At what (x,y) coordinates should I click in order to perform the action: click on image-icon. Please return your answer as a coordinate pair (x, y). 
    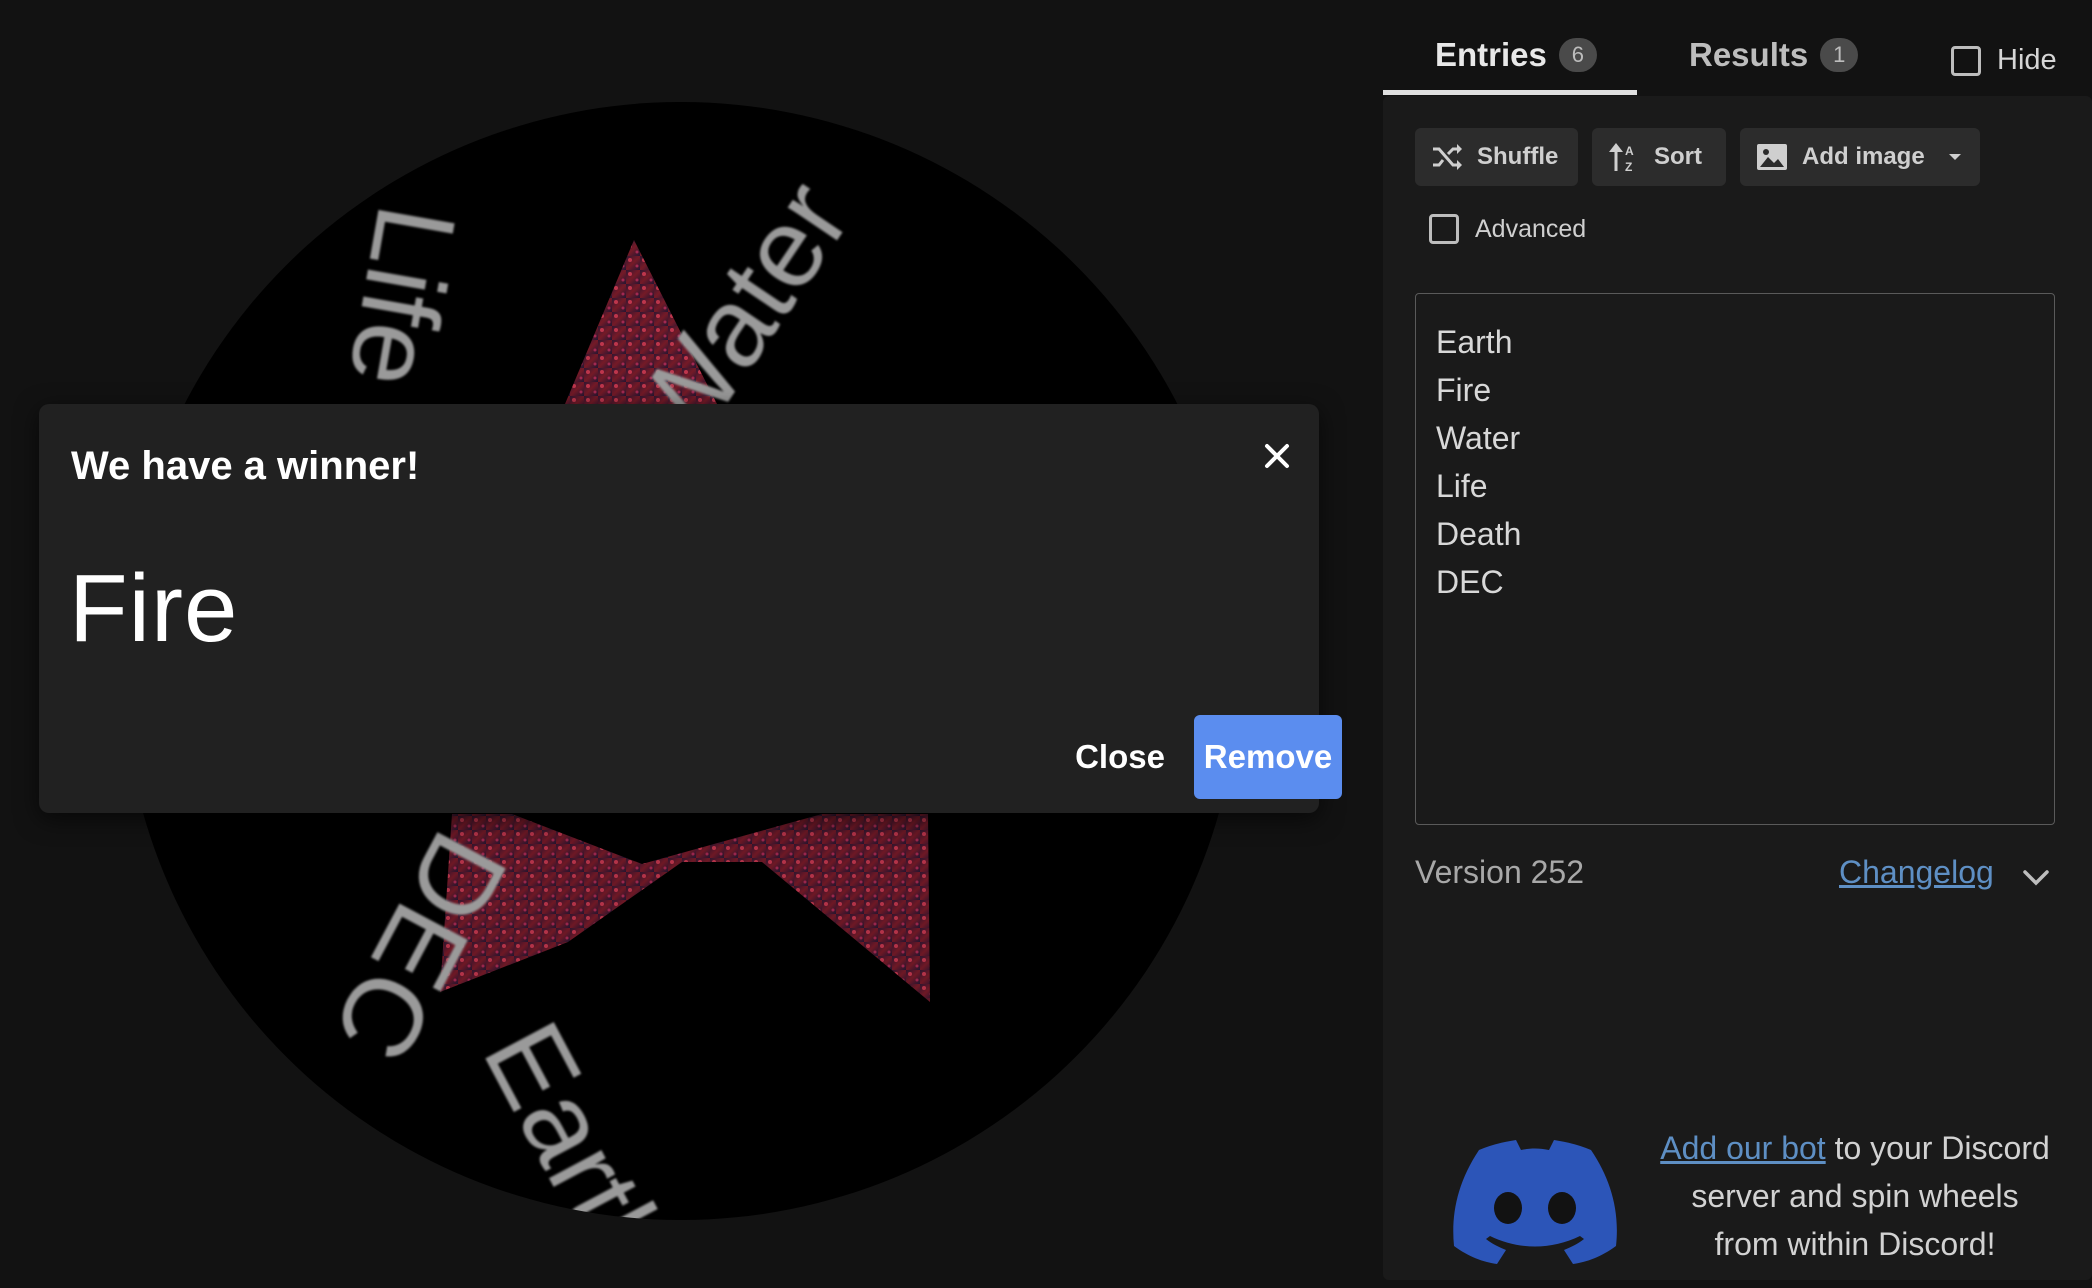
    Looking at the image, I should click on (1772, 157).